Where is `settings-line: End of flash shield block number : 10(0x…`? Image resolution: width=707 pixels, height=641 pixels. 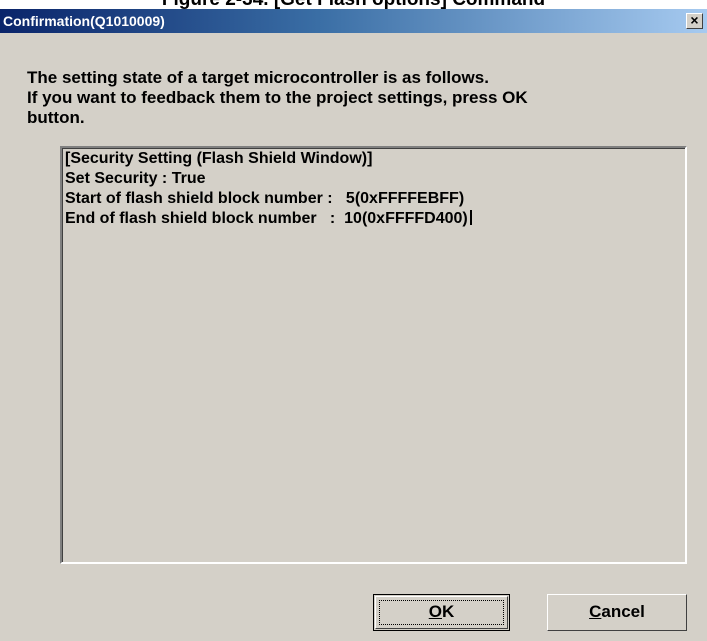
settings-line: End of flash shield block number : 10(0x… is located at coordinates (266, 218).